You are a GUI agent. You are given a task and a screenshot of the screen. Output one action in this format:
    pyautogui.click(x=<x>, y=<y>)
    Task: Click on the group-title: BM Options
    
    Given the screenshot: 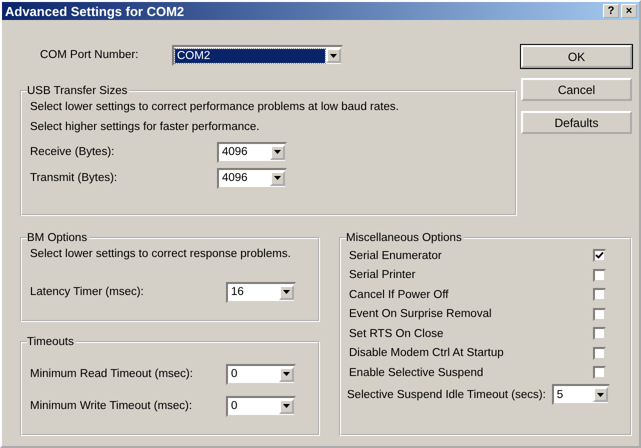 What is the action you would take?
    pyautogui.click(x=57, y=238)
    